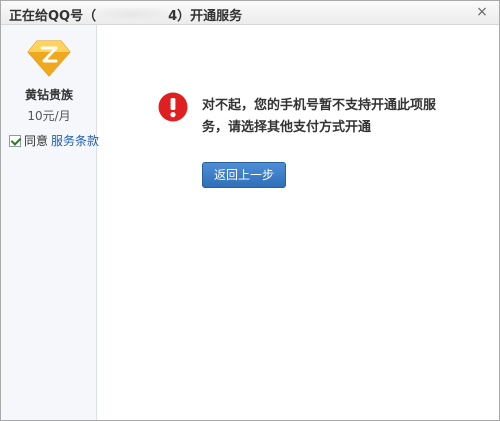 The height and width of the screenshot is (421, 500). I want to click on close-button: ×, so click(482, 12).